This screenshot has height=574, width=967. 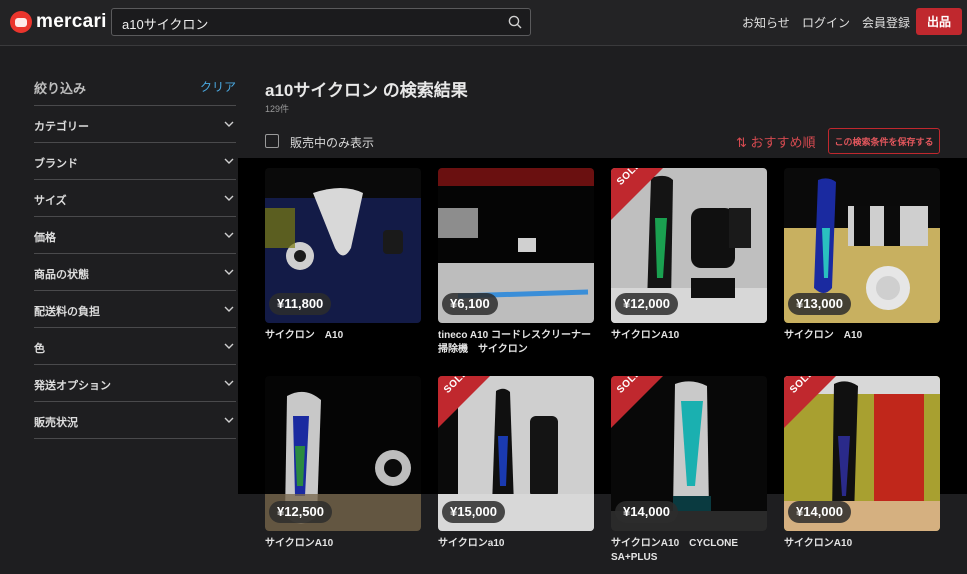 I want to click on product-name: tineco A10 コードレスクリーナー 掃除機 サイクロン, so click(x=516, y=343).